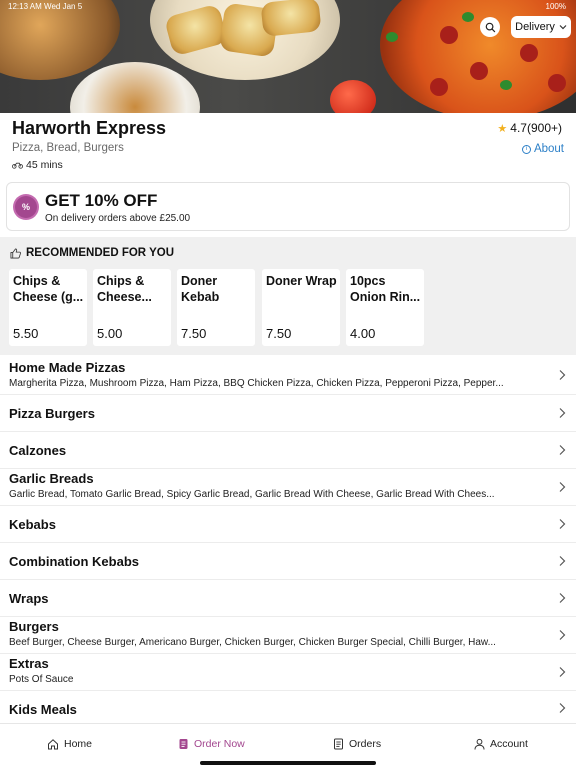 The width and height of the screenshot is (576, 768). What do you see at coordinates (44, 165) in the screenshot?
I see `eta-value: 45 mins` at bounding box center [44, 165].